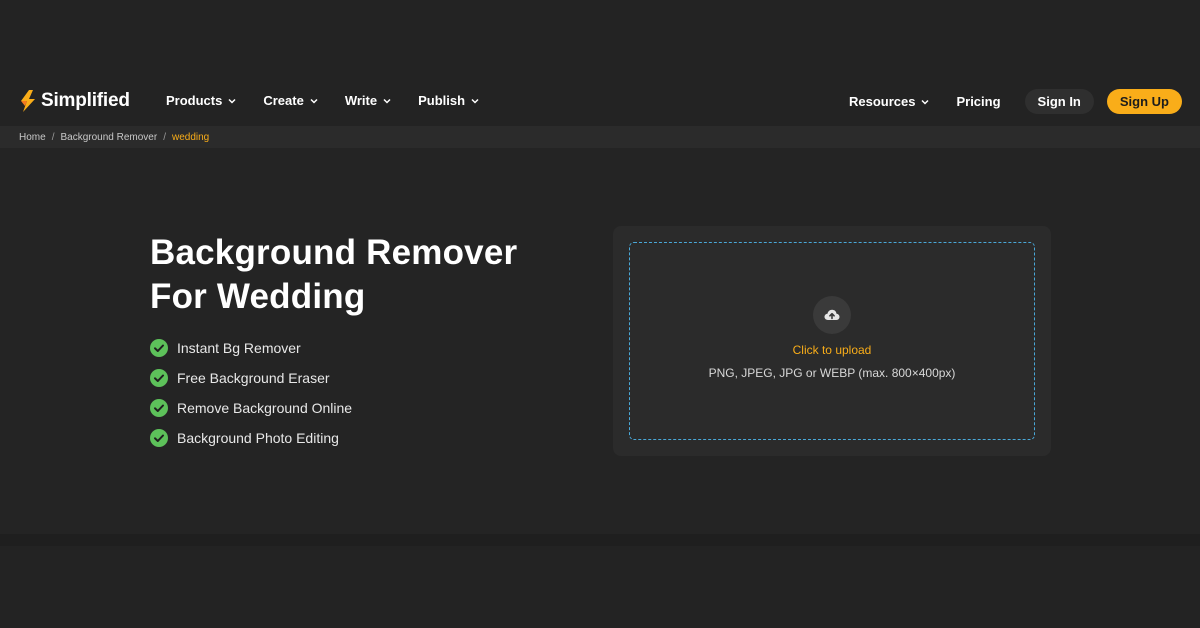 The image size is (1200, 628). I want to click on nav-publish: Publish, so click(449, 100).